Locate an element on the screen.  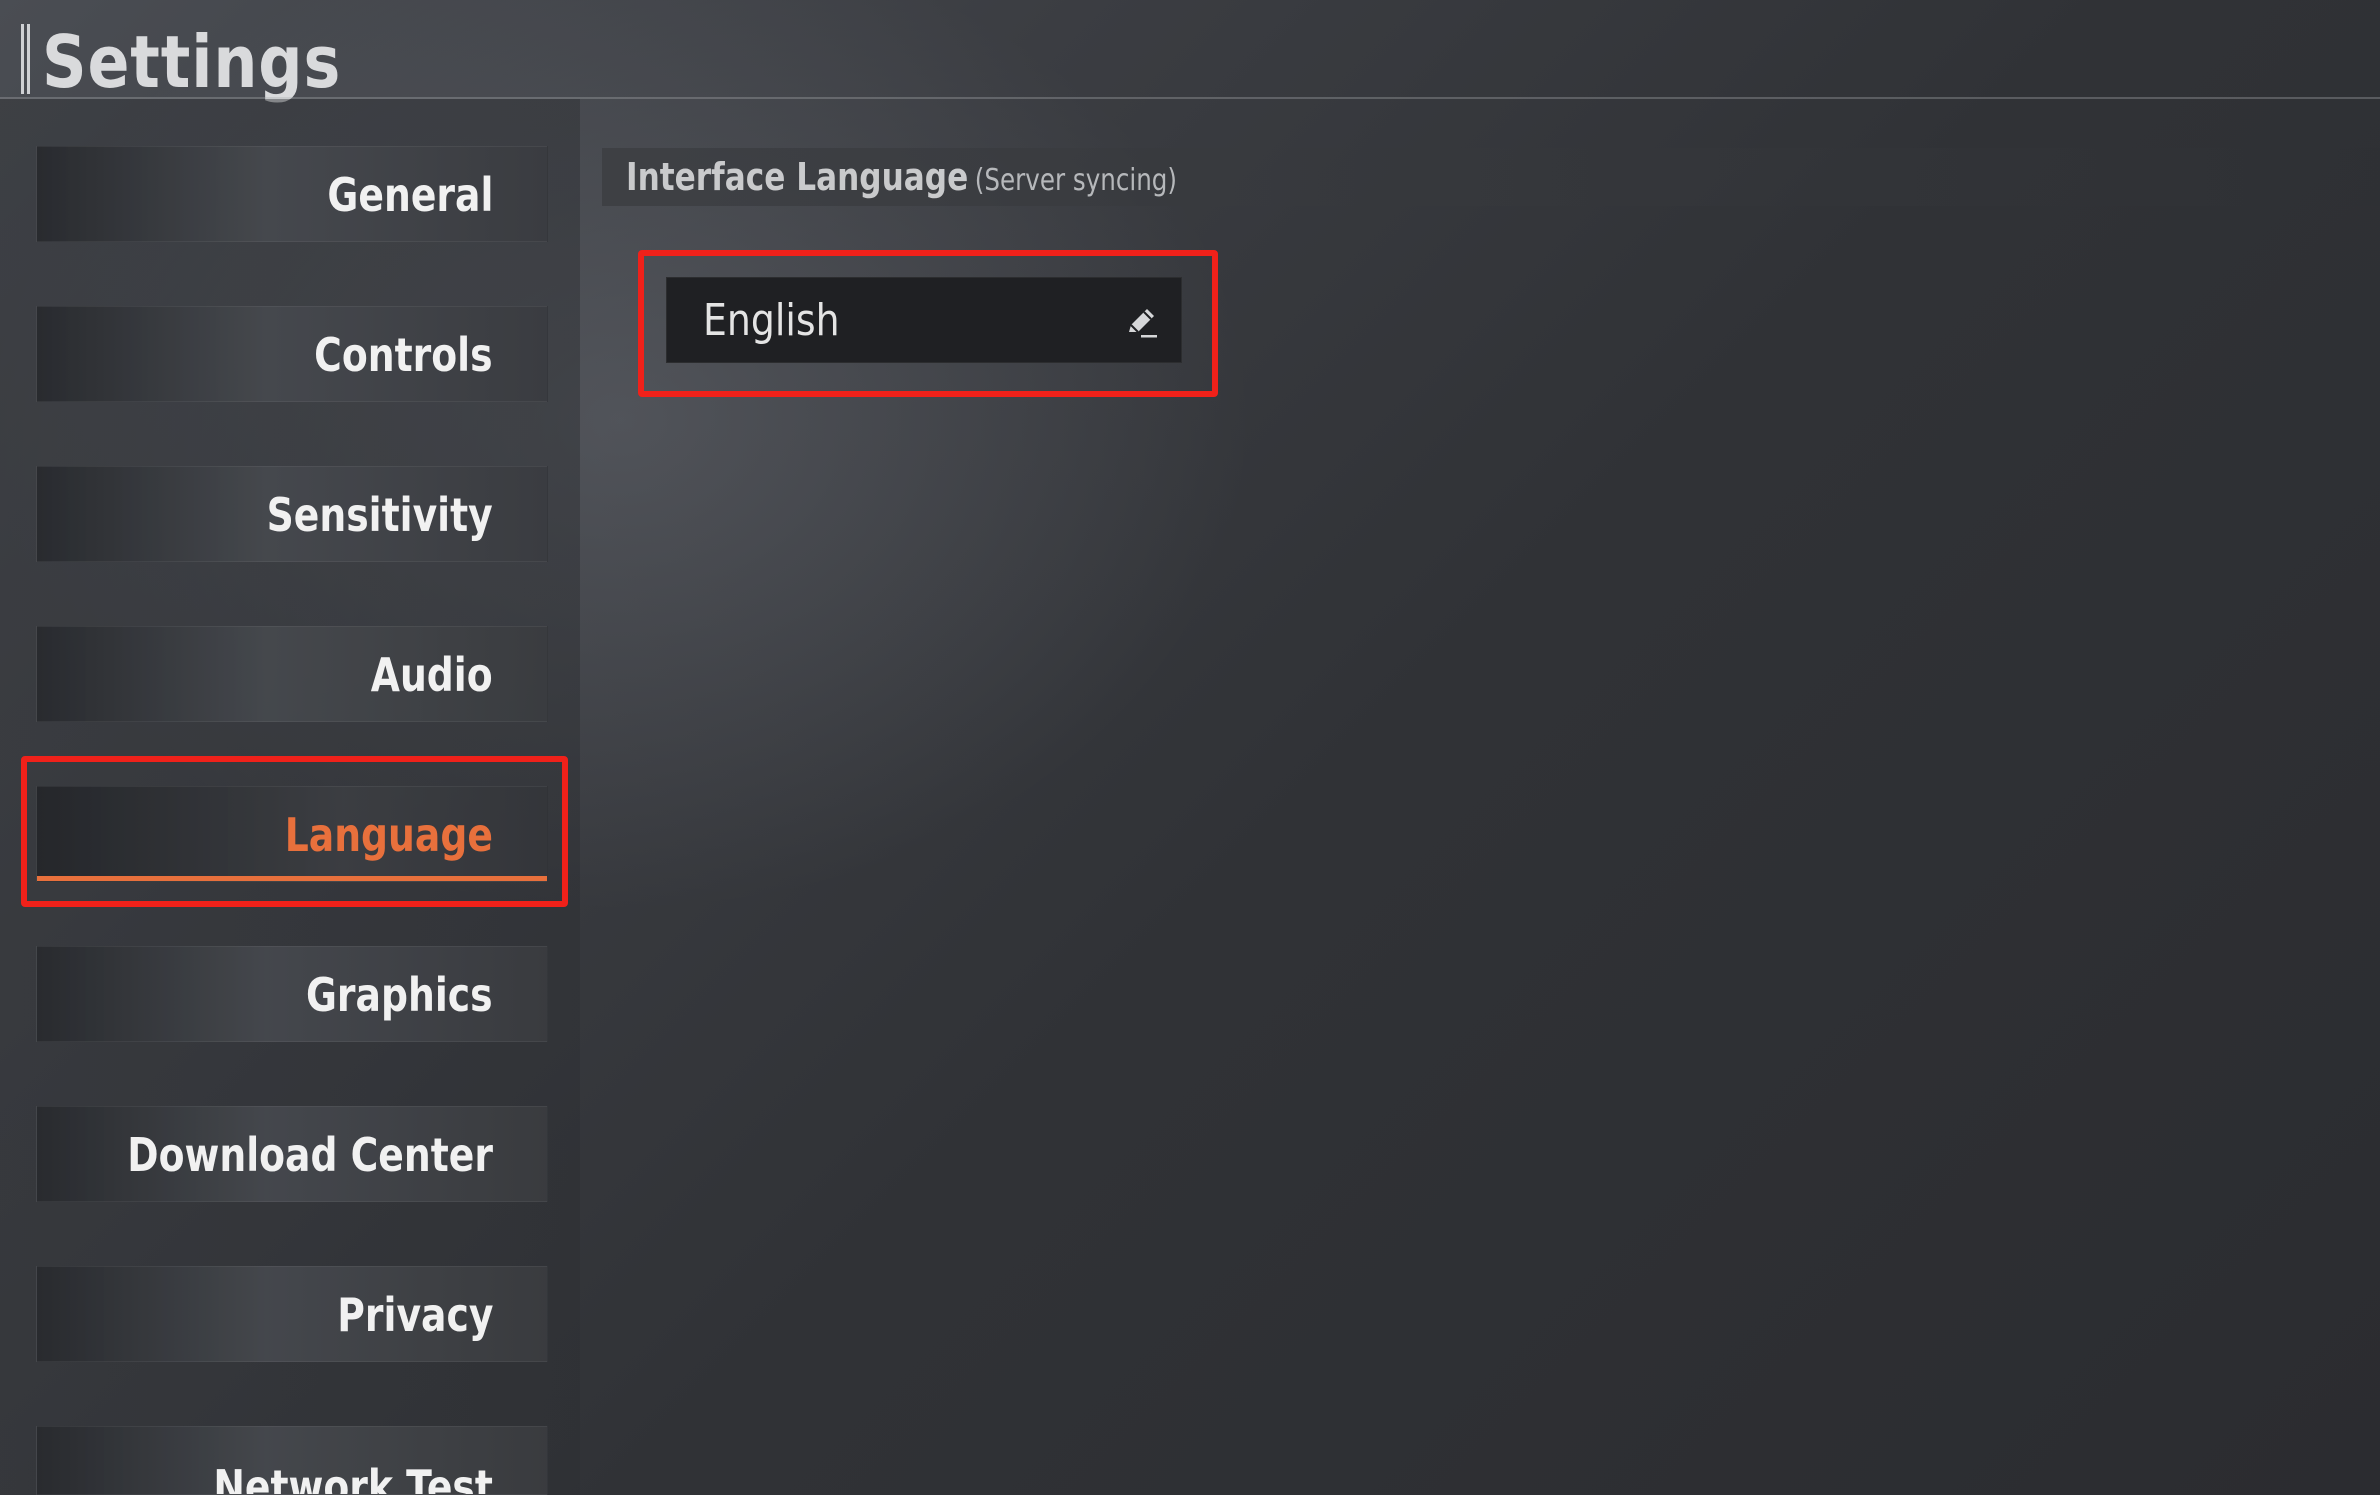
sidebar-item-label: Audio is located at coordinates (432, 675).